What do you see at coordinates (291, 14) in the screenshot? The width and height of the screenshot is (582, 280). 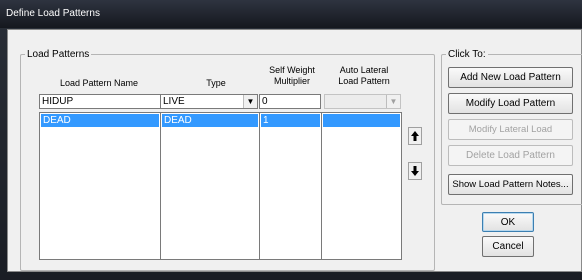 I see `title-bar: Define Load Patterns` at bounding box center [291, 14].